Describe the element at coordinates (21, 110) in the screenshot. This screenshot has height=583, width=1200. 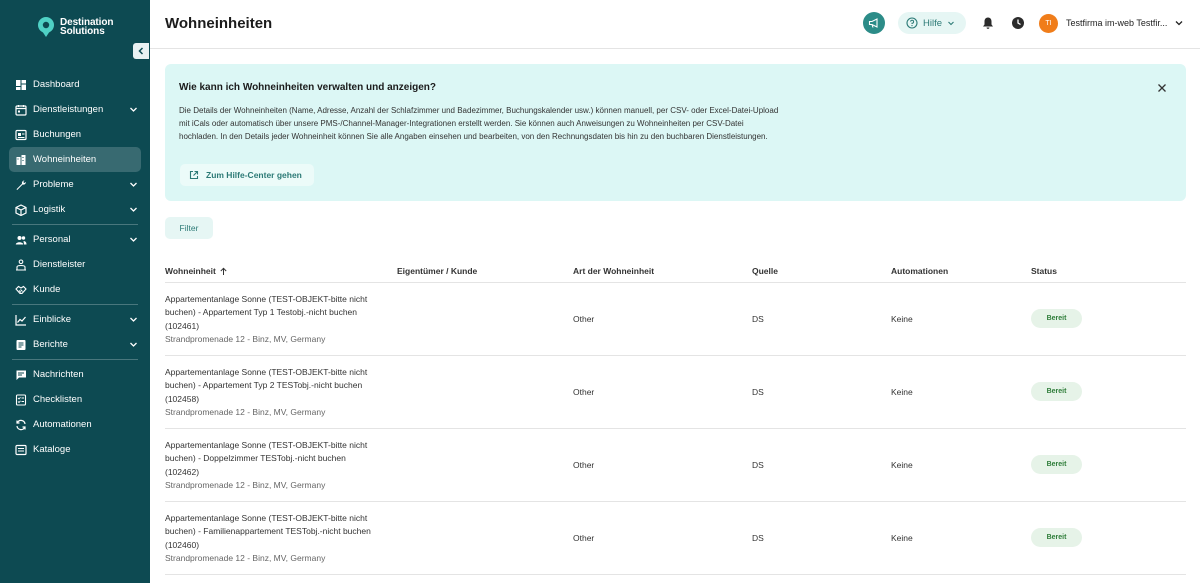
I see `calendar-icon` at that location.